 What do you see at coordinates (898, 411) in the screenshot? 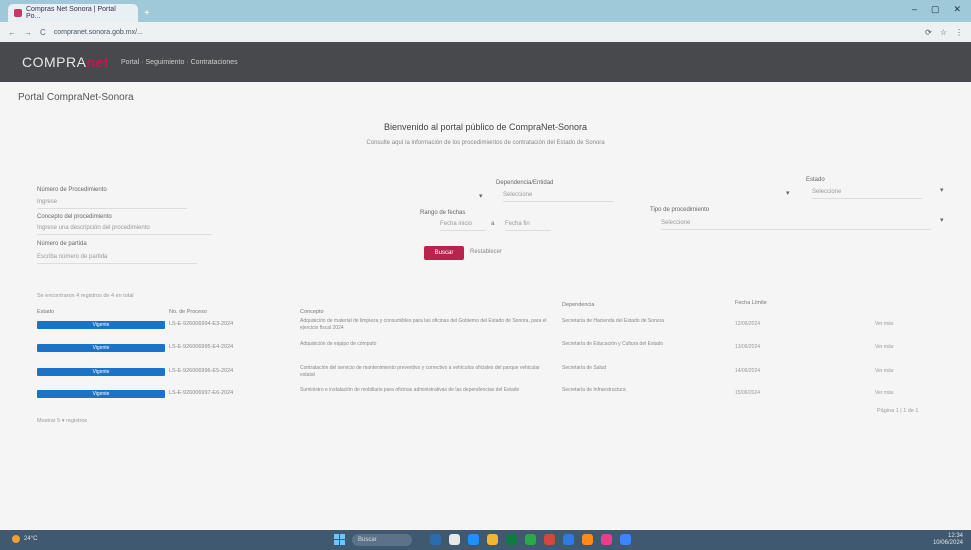
I see `pagination: Página 1 | 1 de 1` at bounding box center [898, 411].